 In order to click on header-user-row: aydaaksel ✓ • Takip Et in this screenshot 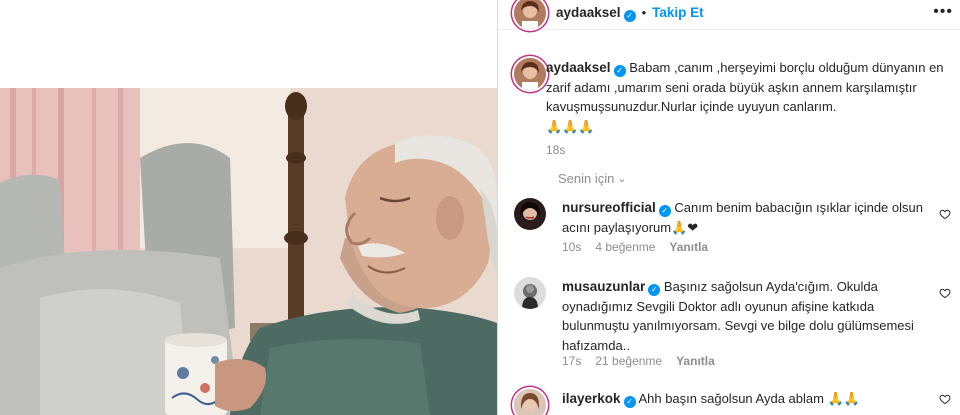, I will do `click(630, 13)`.